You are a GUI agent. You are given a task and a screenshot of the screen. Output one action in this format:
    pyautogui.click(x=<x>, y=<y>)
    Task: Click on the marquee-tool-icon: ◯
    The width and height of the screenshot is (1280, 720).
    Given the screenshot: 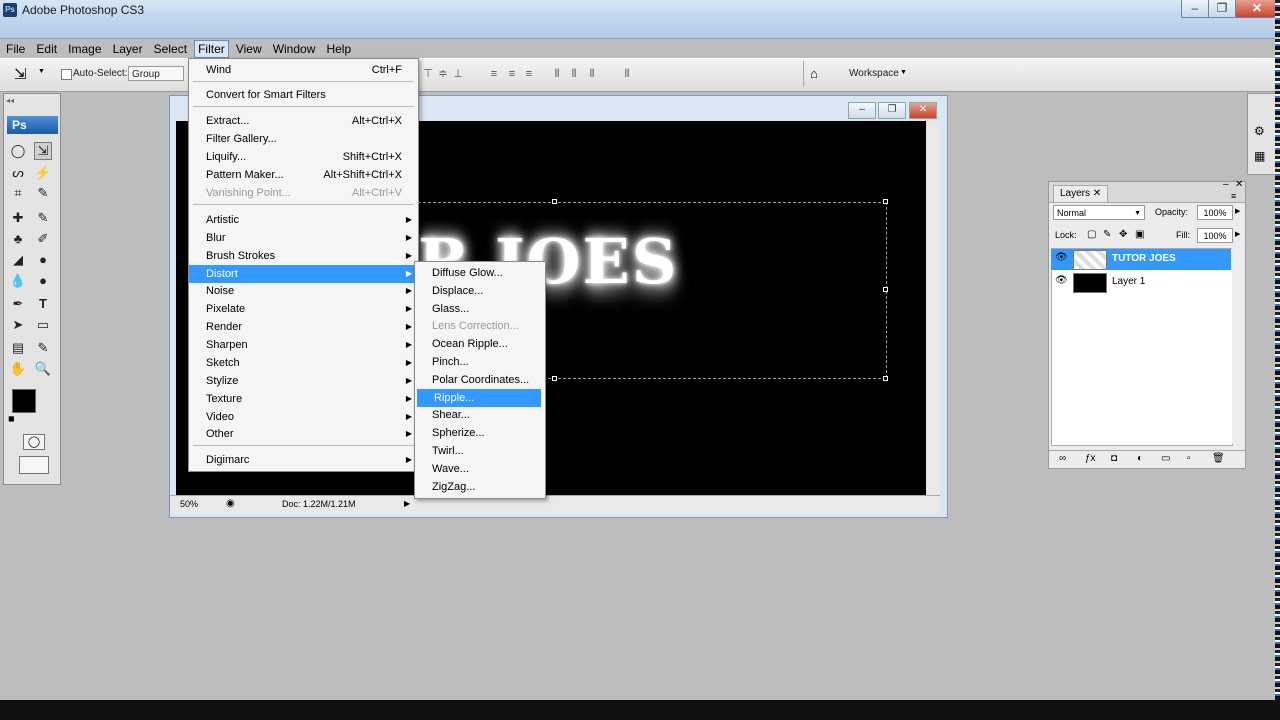 What is the action you would take?
    pyautogui.click(x=18, y=151)
    